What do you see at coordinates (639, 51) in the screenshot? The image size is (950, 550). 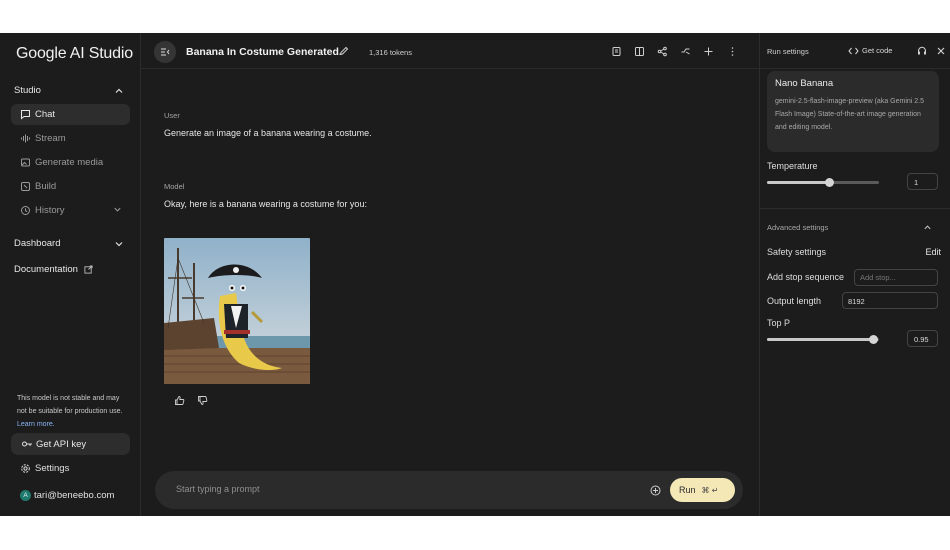 I see `compare-icon` at bounding box center [639, 51].